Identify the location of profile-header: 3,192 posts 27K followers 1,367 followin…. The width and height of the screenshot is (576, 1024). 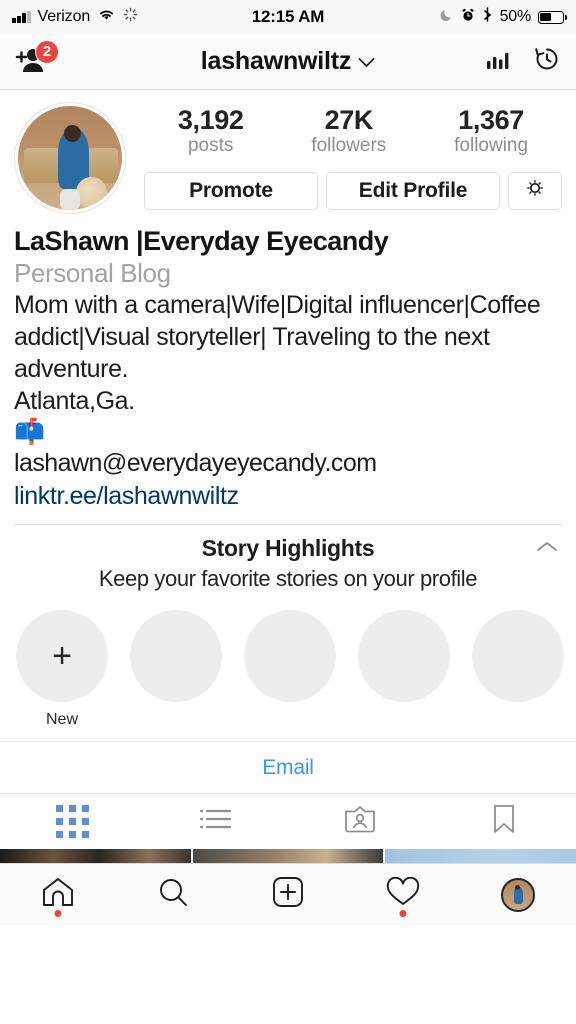
(288, 152).